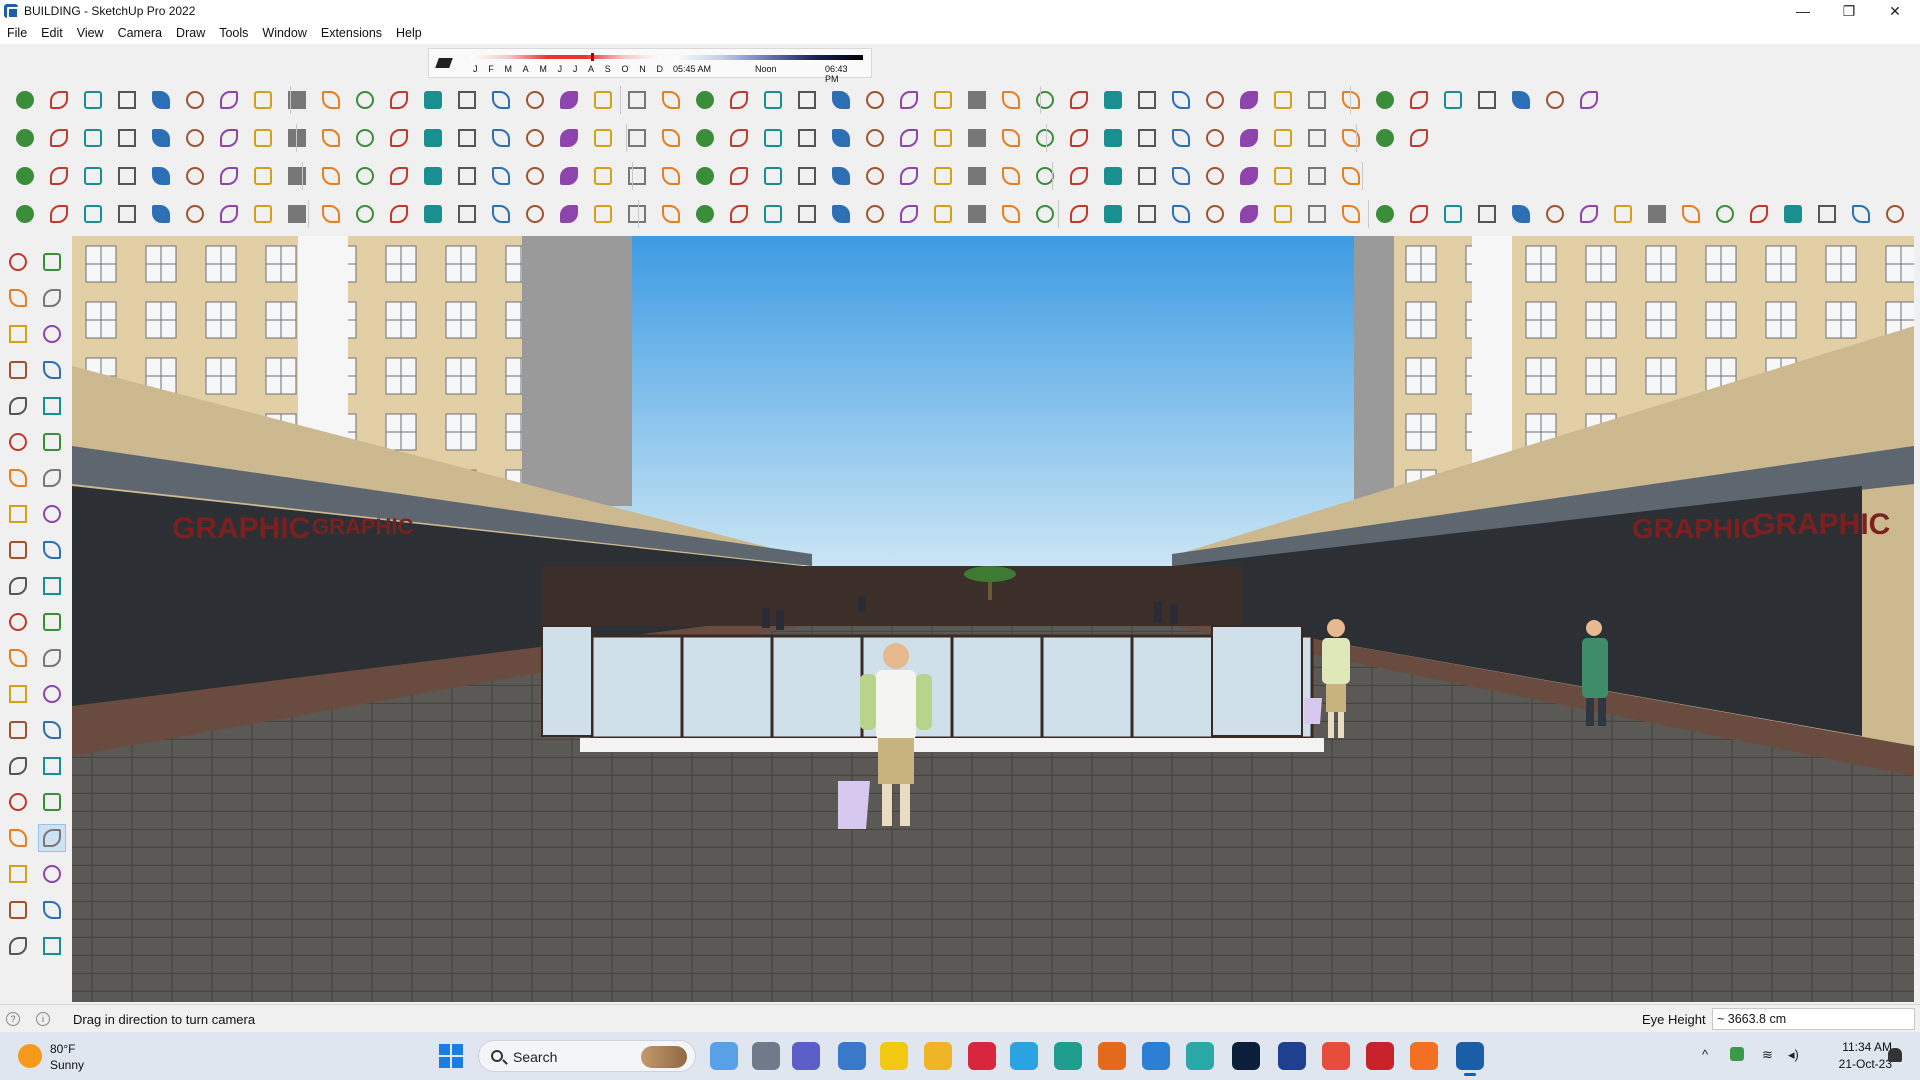 The width and height of the screenshot is (1920, 1080). I want to click on sandbox-tool-icon, so click(875, 100).